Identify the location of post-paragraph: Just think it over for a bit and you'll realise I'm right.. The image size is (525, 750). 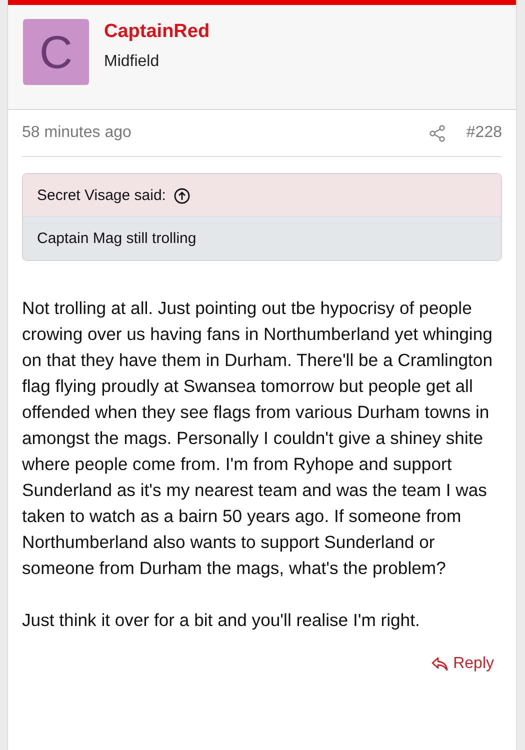
(221, 620).